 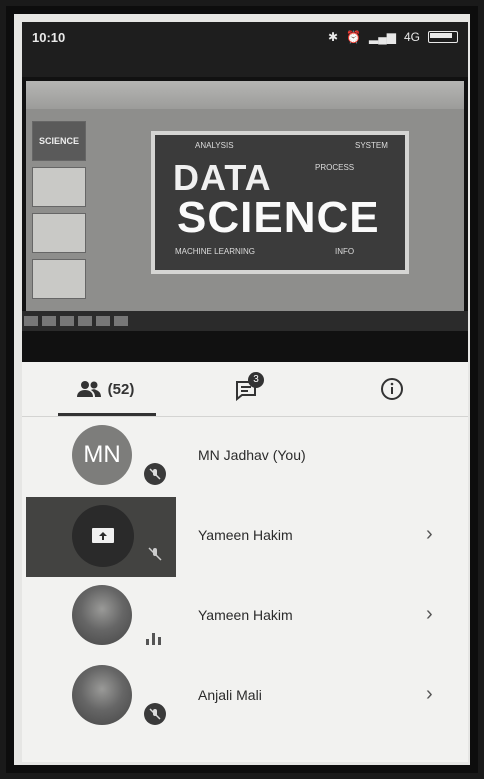 What do you see at coordinates (107, 414) in the screenshot?
I see `active-tab-indicator` at bounding box center [107, 414].